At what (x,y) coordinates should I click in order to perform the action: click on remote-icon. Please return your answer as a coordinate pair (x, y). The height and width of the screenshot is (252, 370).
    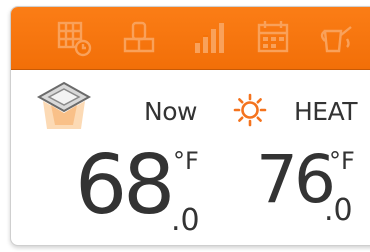
    Looking at the image, I should click on (139, 38).